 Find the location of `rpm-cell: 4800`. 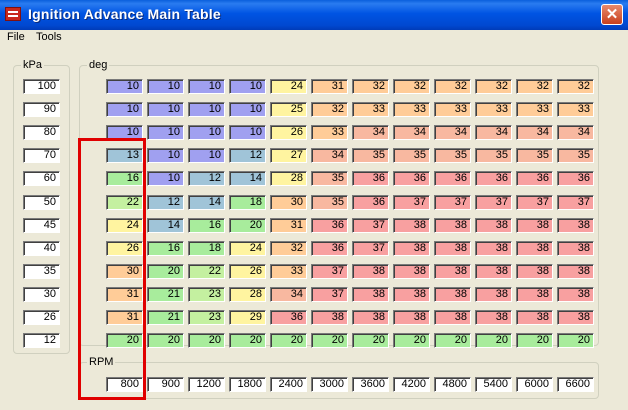

rpm-cell: 4800 is located at coordinates (452, 384).